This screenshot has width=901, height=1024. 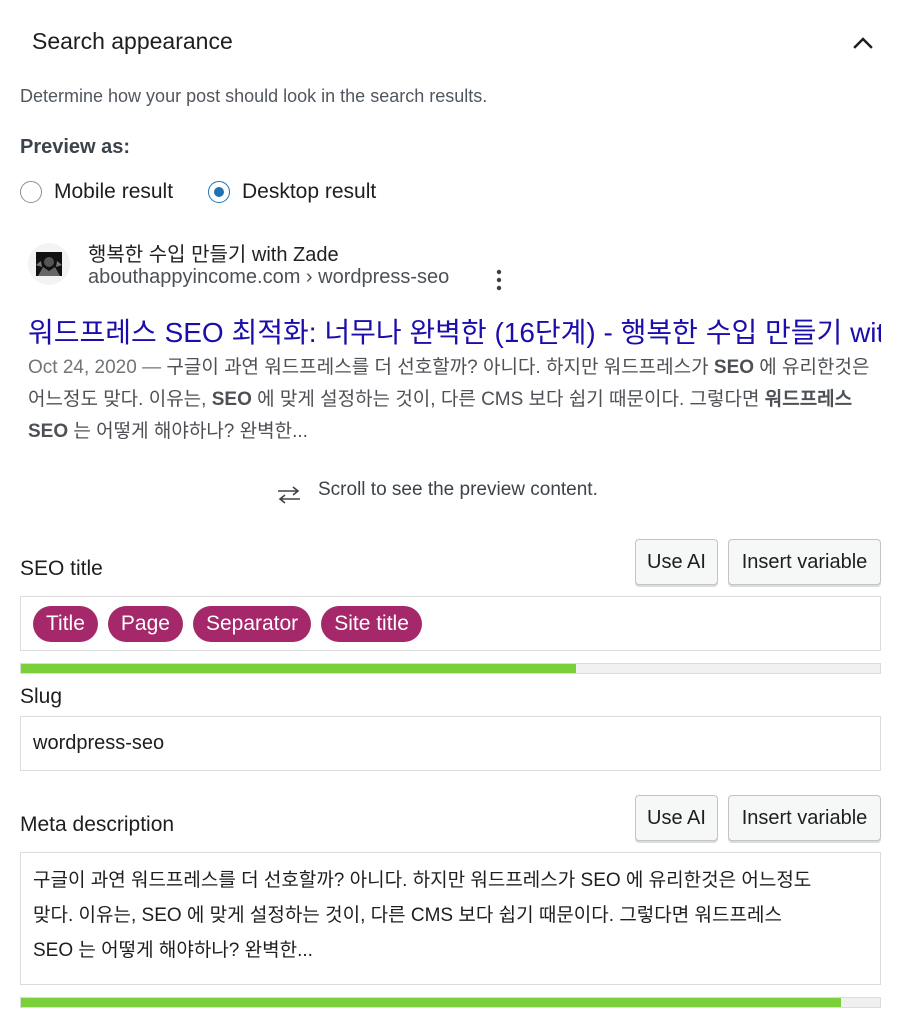 I want to click on snippet-text: 어느정도 맞다. 이유는,, so click(x=120, y=399).